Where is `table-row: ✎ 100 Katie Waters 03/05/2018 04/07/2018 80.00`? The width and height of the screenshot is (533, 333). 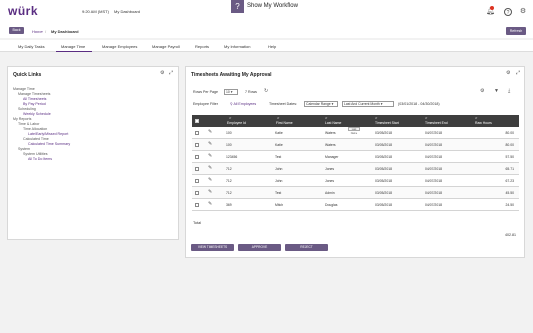
table-row: ✎ 100 Katie Waters 03/05/2018 04/07/2018 80.00 is located at coordinates (355, 145).